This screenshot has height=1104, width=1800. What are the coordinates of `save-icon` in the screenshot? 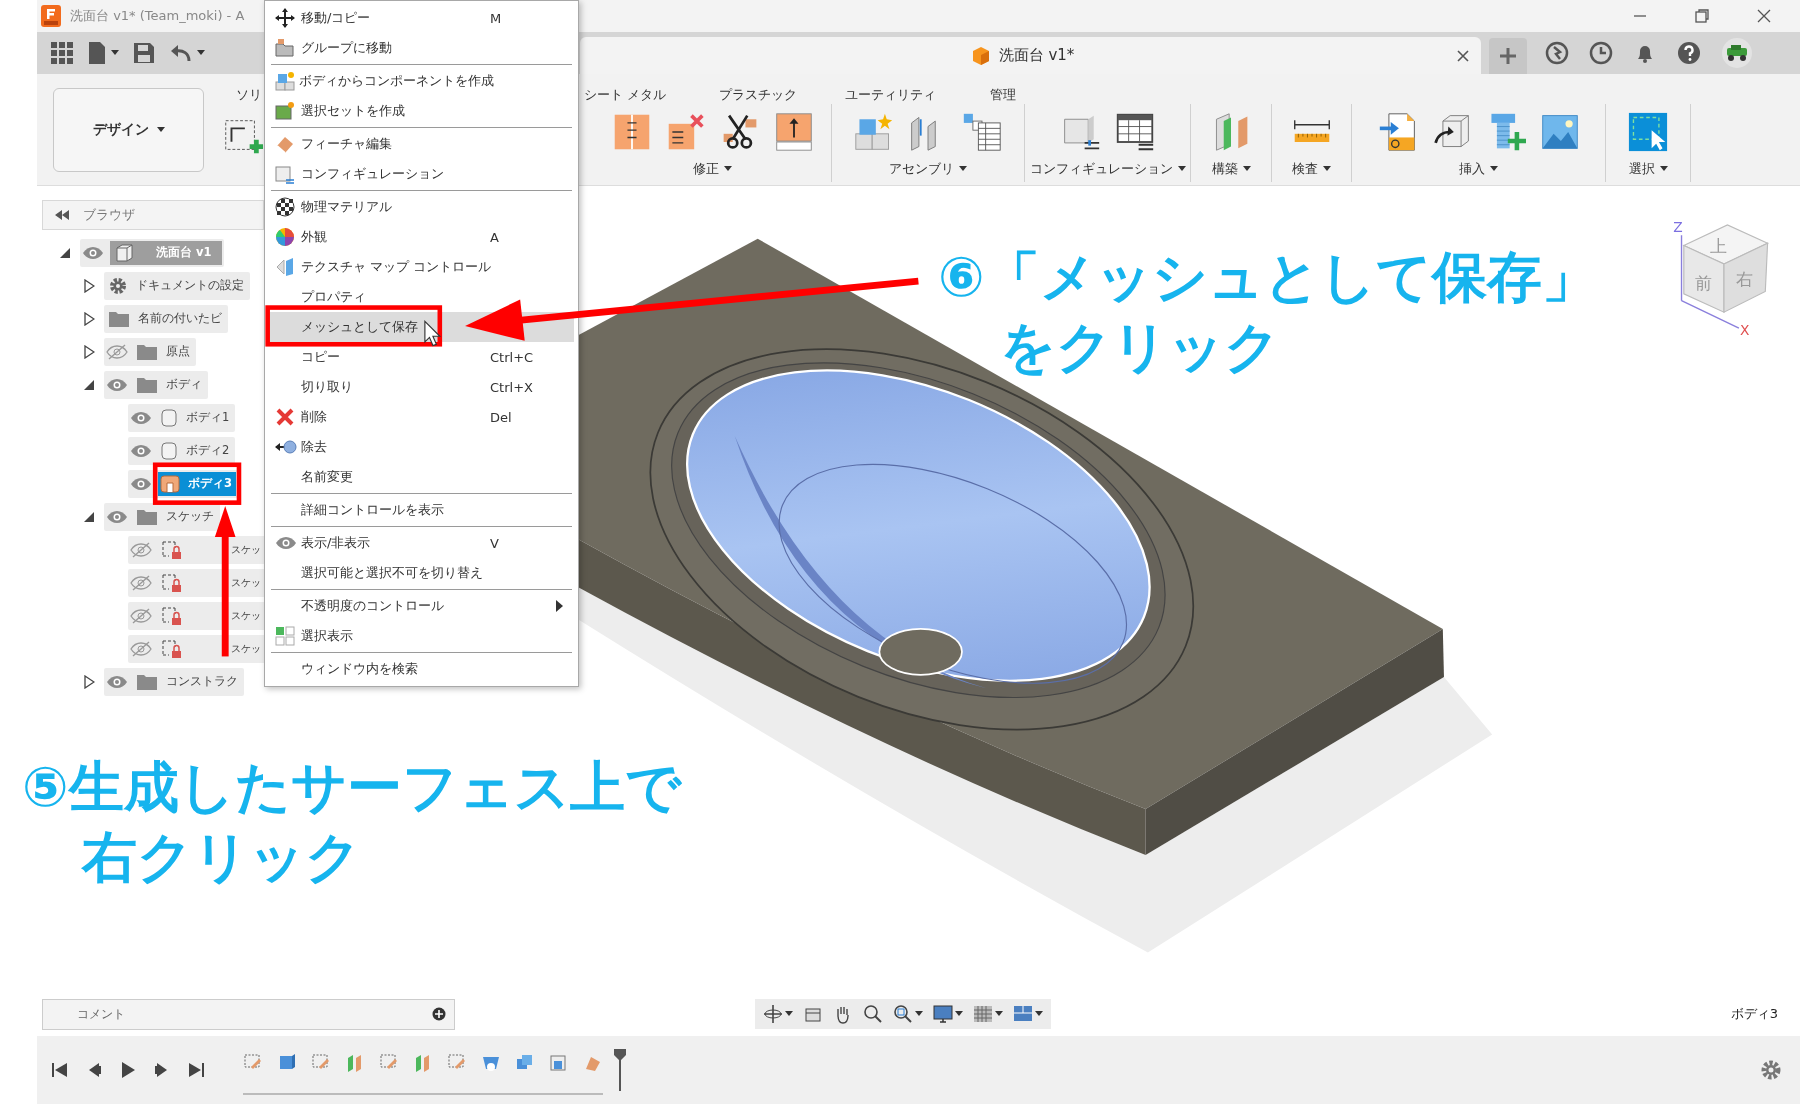 It's located at (144, 53).